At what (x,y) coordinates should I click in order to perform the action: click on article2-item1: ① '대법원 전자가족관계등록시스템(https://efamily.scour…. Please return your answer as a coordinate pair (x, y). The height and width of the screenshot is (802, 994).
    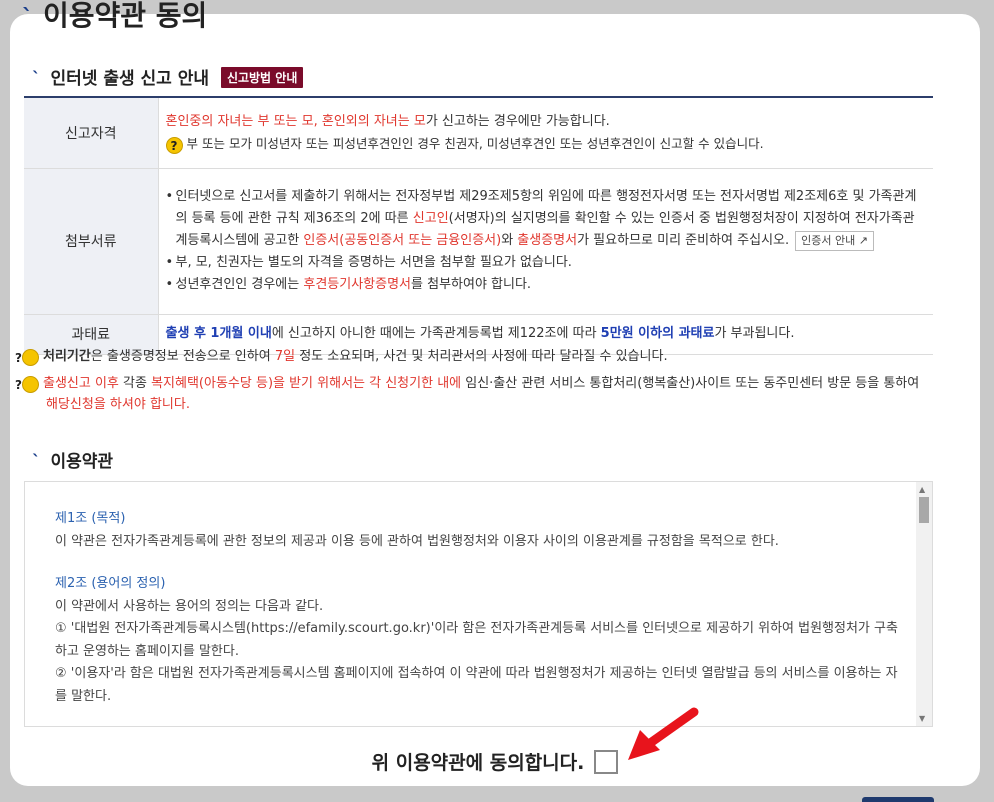
    Looking at the image, I should click on (476, 640).